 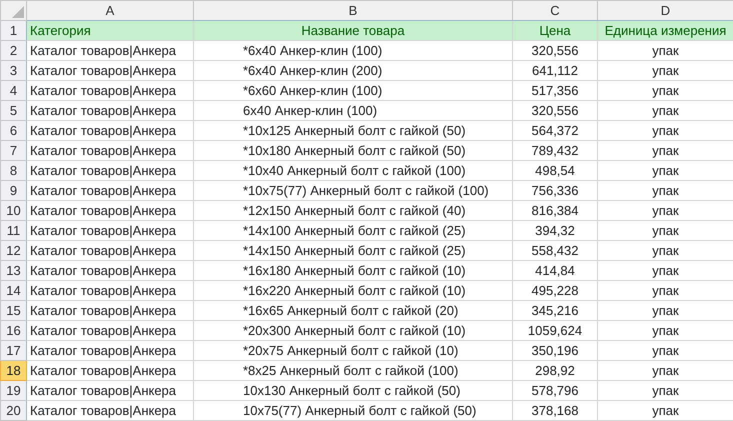 What do you see at coordinates (13, 110) in the screenshot?
I see `row-header: 5` at bounding box center [13, 110].